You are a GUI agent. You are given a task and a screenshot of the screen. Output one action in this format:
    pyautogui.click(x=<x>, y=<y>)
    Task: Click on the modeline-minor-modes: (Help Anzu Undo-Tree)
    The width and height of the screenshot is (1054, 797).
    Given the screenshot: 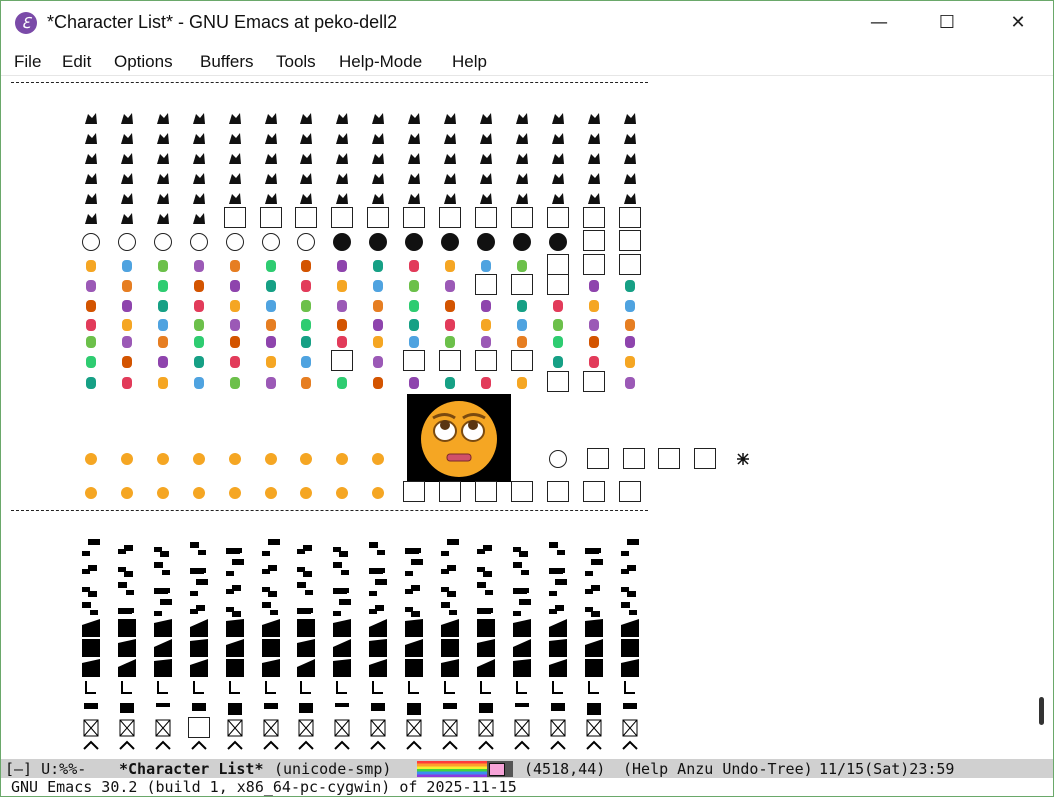 What is the action you would take?
    pyautogui.click(x=718, y=769)
    